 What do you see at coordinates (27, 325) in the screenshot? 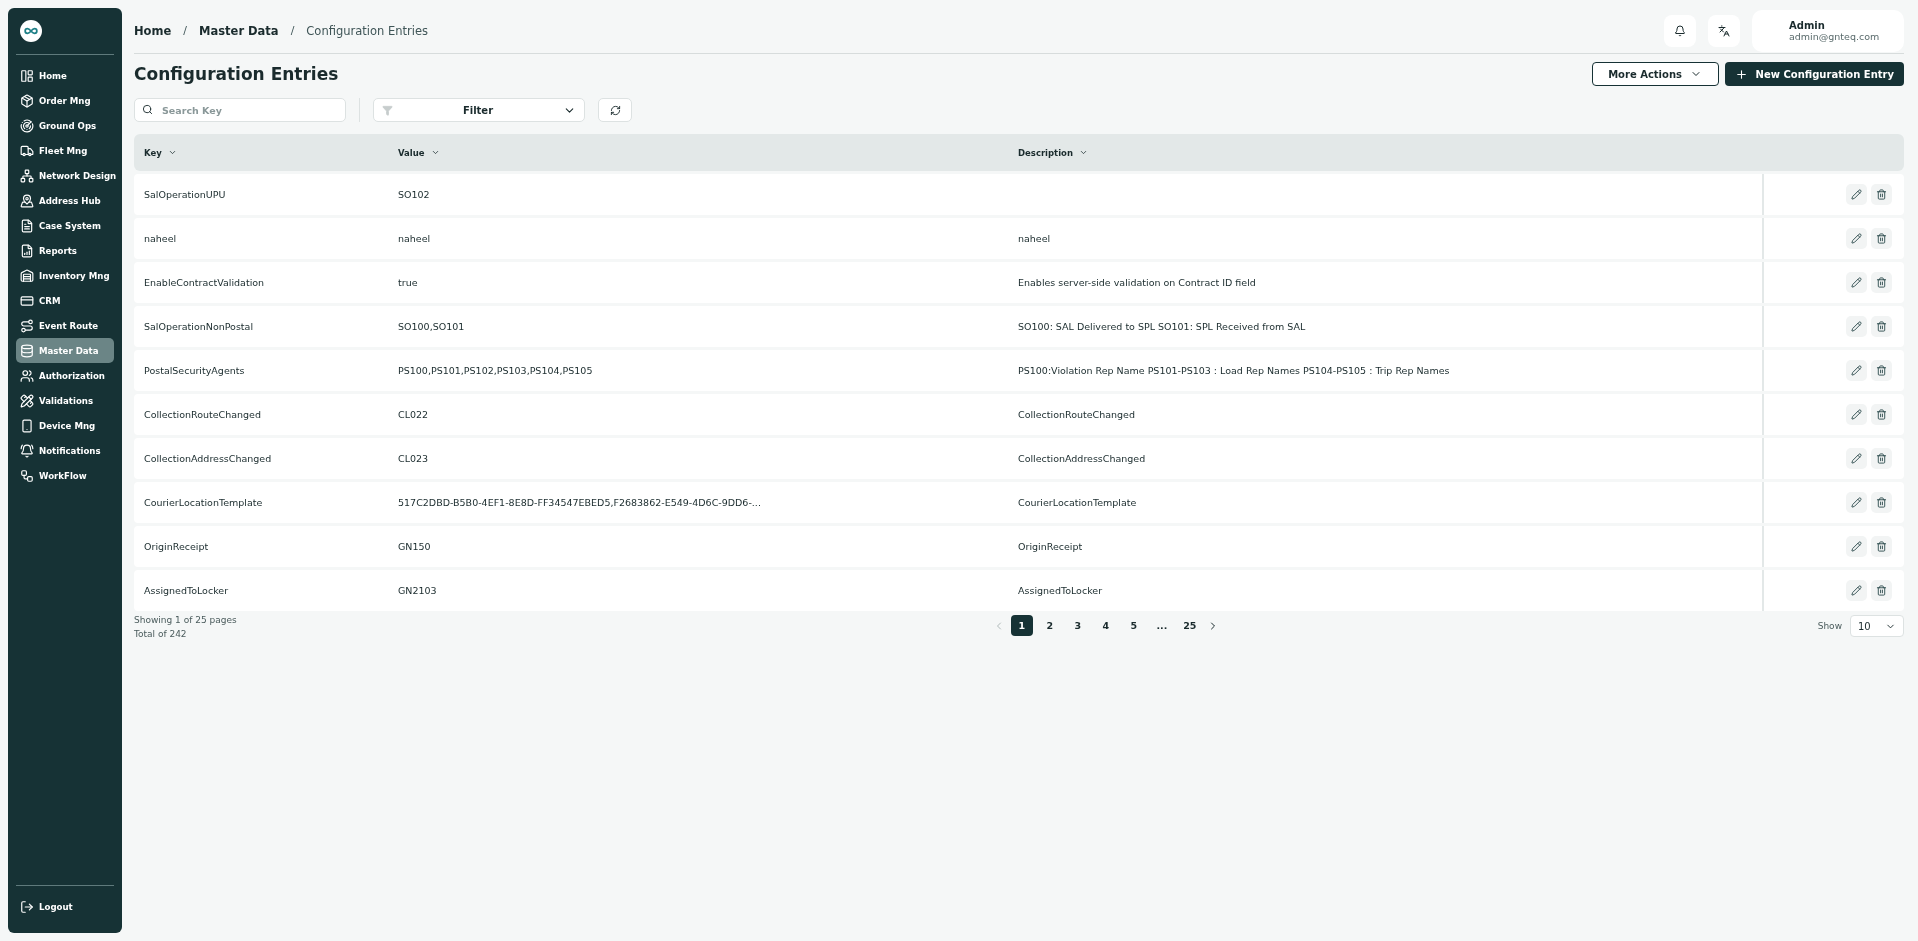
I see `route-icon` at bounding box center [27, 325].